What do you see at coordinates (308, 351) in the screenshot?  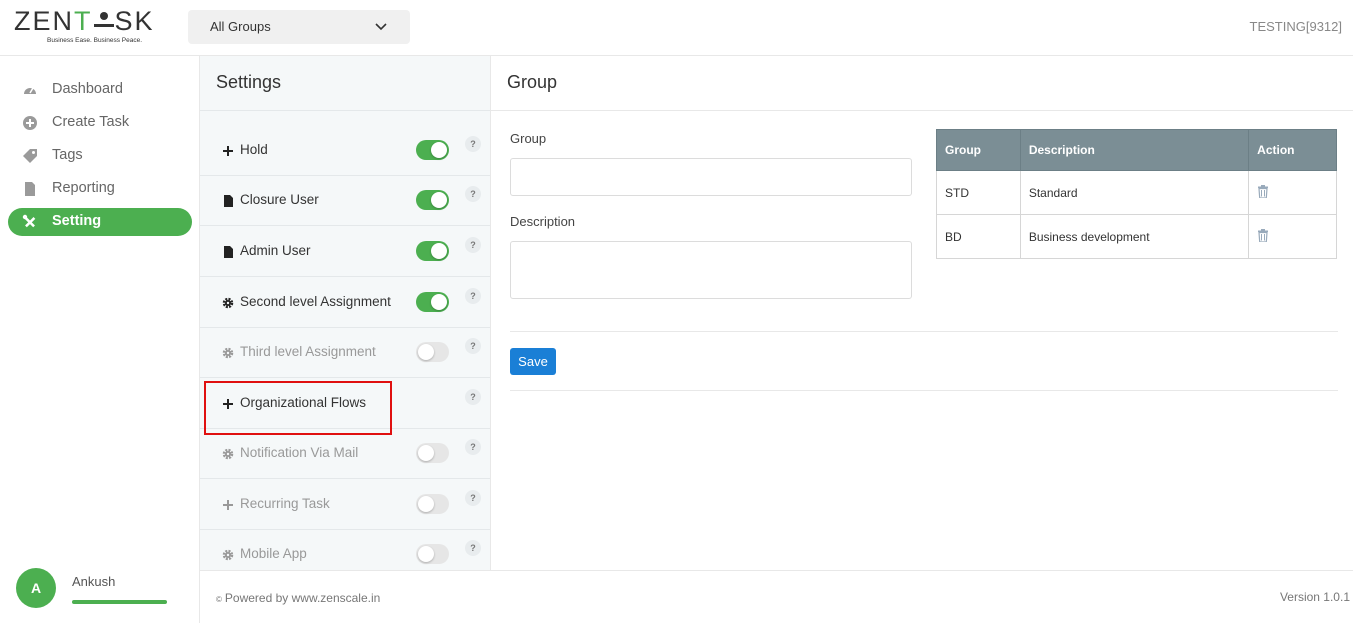 I see `setting-label: Third level Assignment` at bounding box center [308, 351].